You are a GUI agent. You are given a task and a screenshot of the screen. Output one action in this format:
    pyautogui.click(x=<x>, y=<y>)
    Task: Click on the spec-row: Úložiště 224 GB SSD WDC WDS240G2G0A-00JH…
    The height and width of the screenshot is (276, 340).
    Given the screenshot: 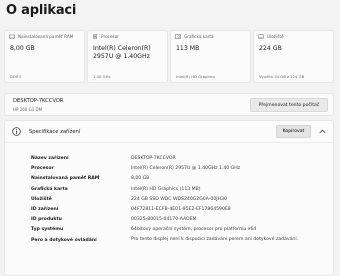 What is the action you would take?
    pyautogui.click(x=176, y=200)
    